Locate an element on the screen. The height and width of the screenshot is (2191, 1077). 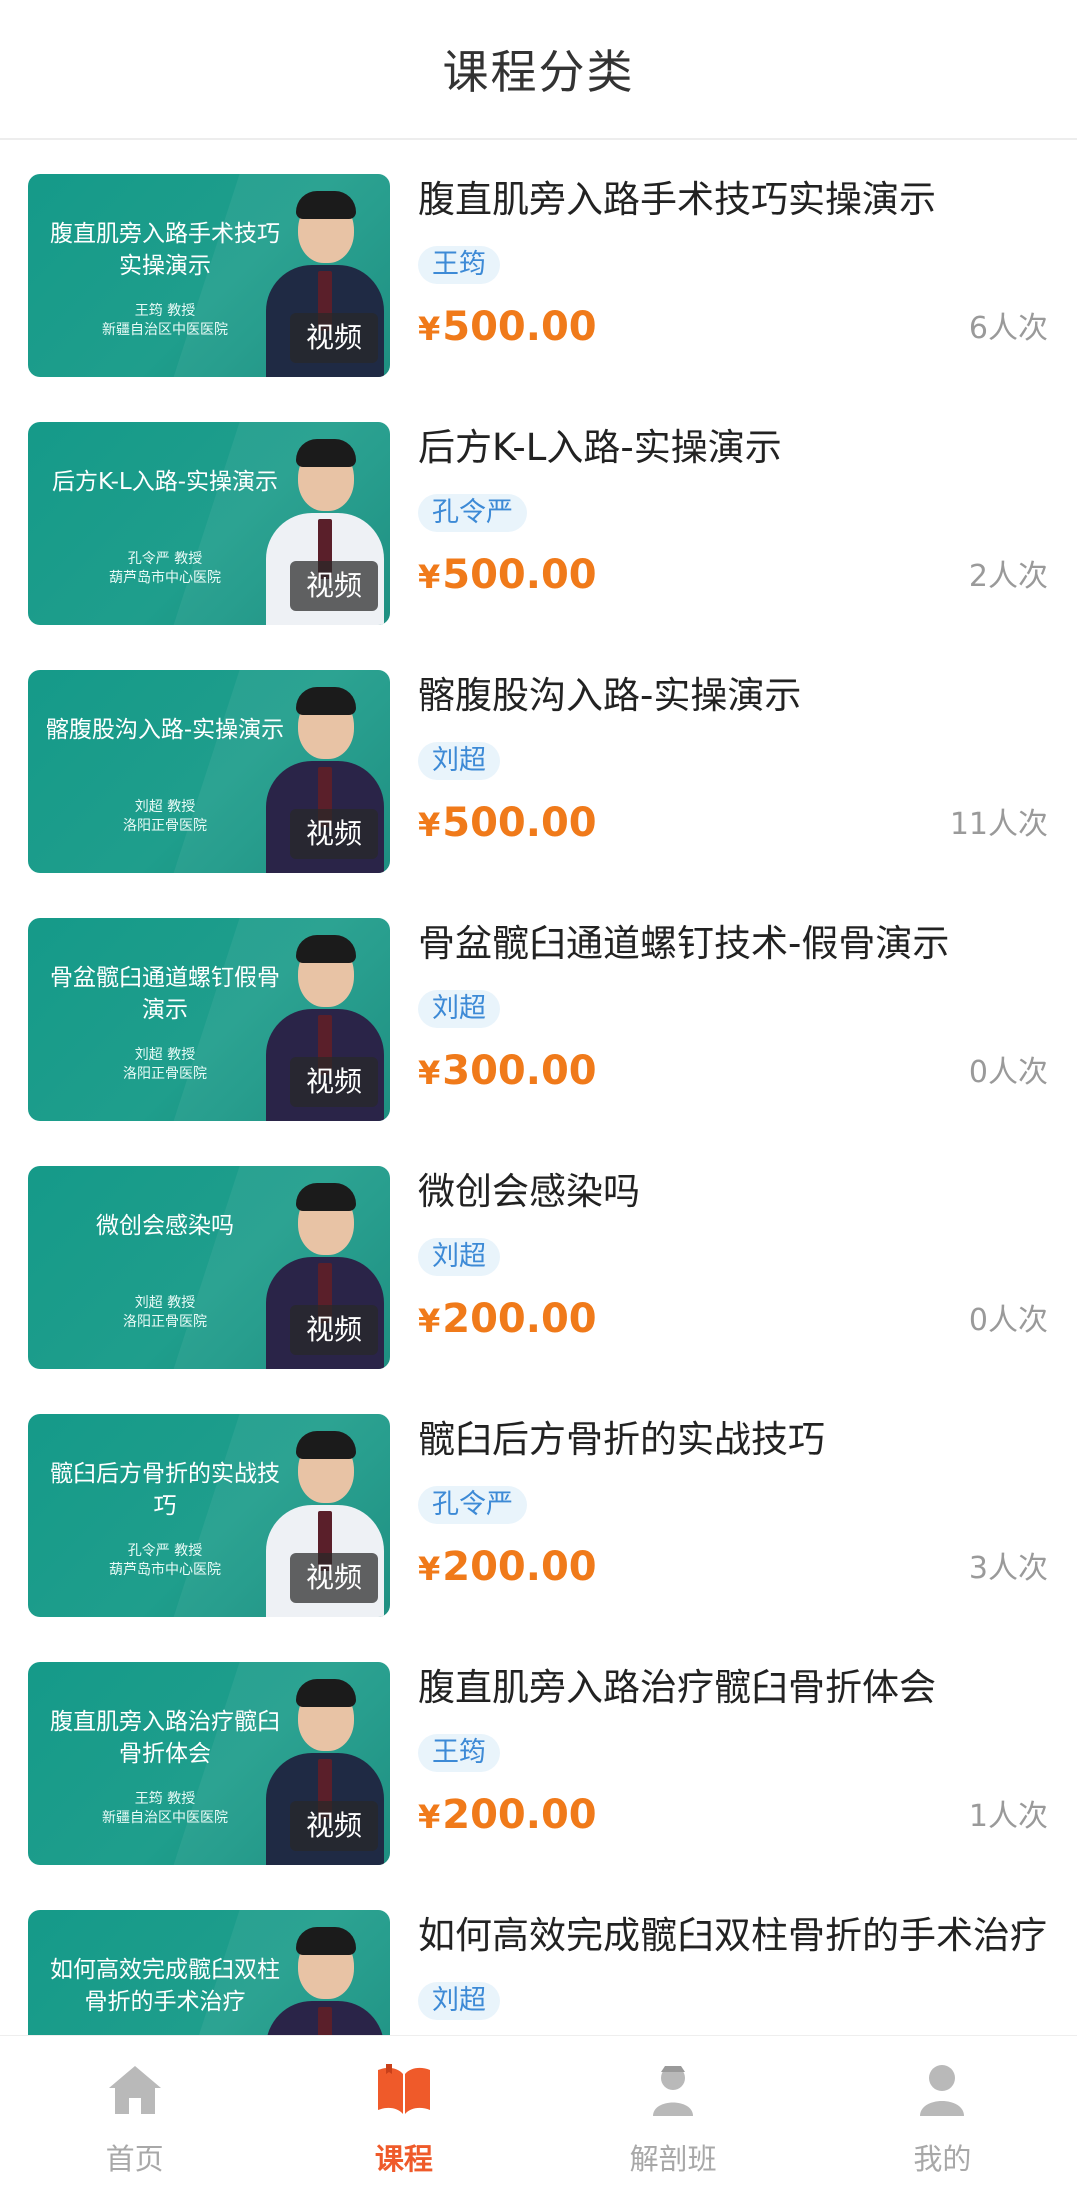
course-thumbnail: 后方K-L入路-实操演示 孔令严 教授 葫芦岛市中心医院 视频 is located at coordinates (209, 523).